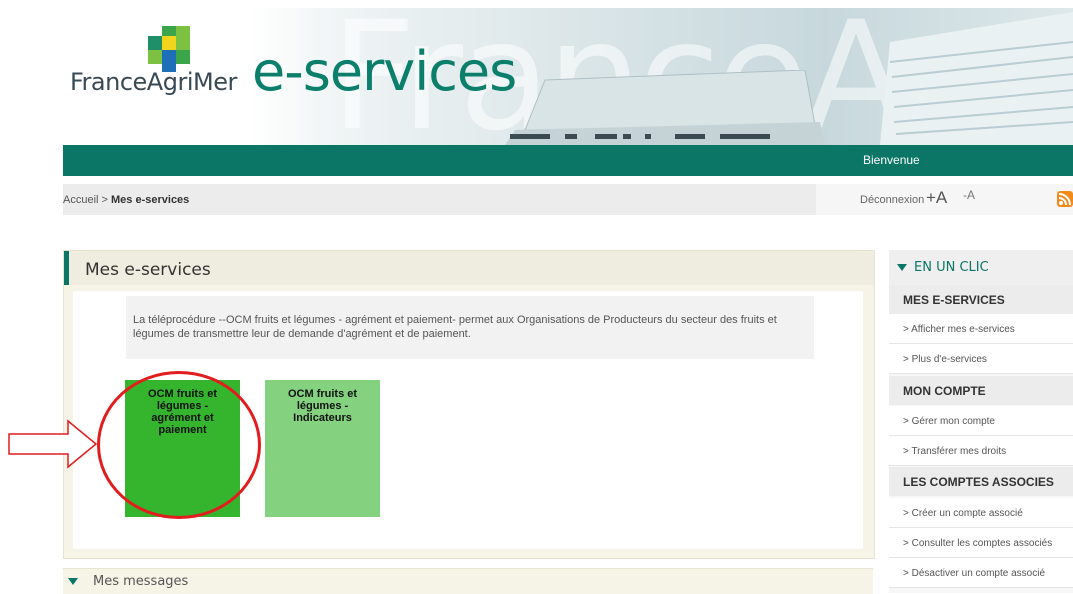 Image resolution: width=1073 pixels, height=594 pixels. I want to click on tile-label: OCM fruits et légumes - Indicateurs, so click(322, 406).